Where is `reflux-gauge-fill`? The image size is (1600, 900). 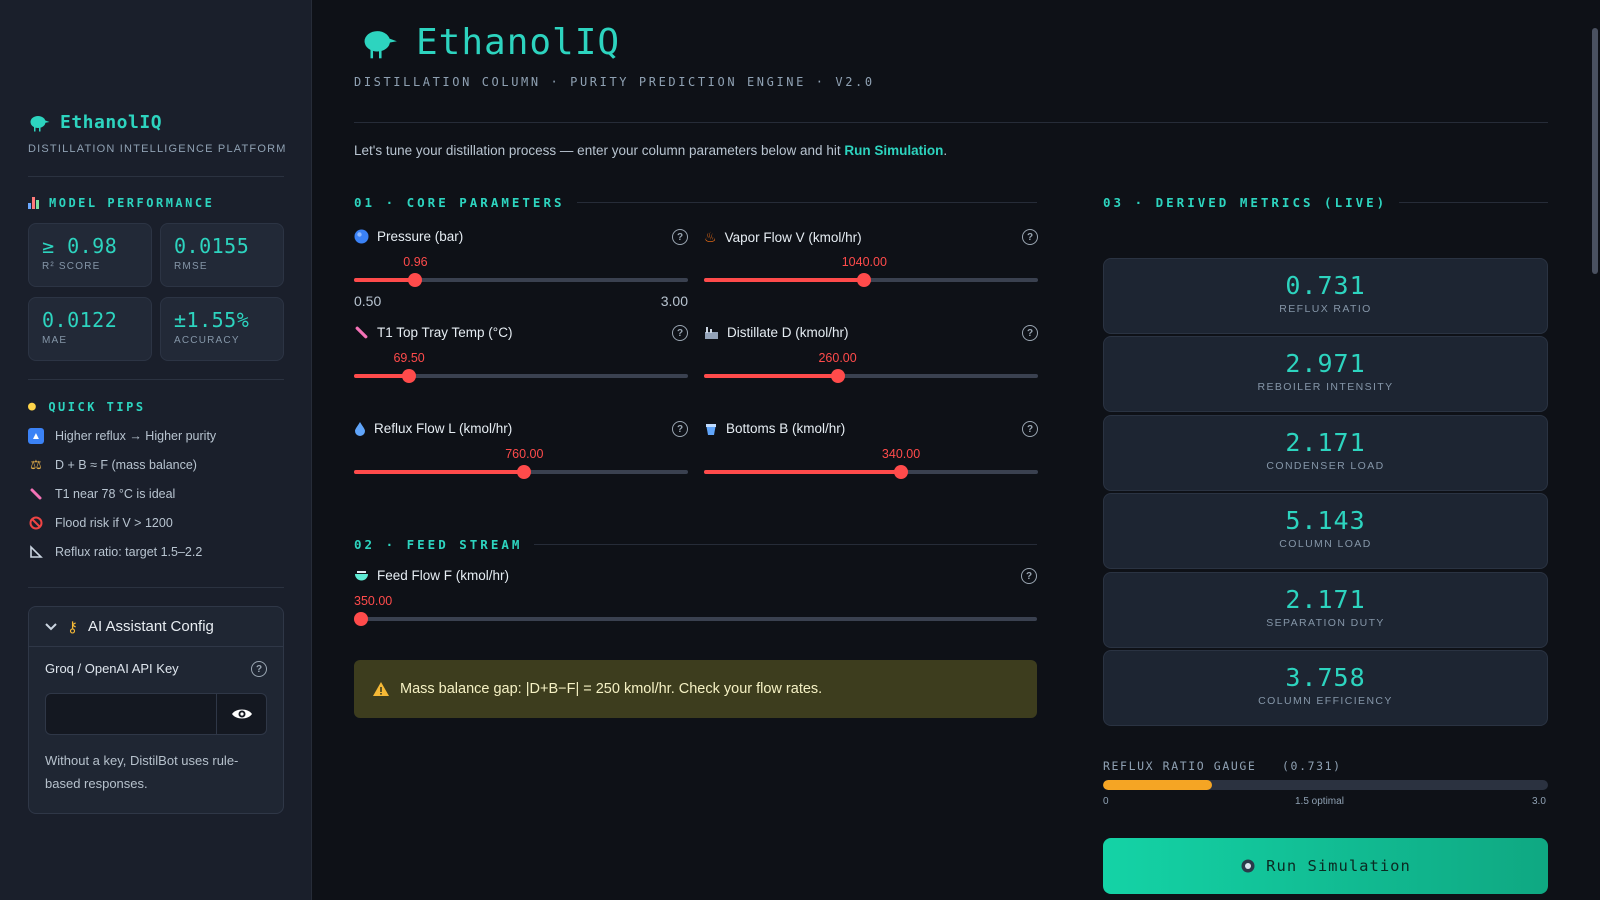
reflux-gauge-fill is located at coordinates (1157, 785).